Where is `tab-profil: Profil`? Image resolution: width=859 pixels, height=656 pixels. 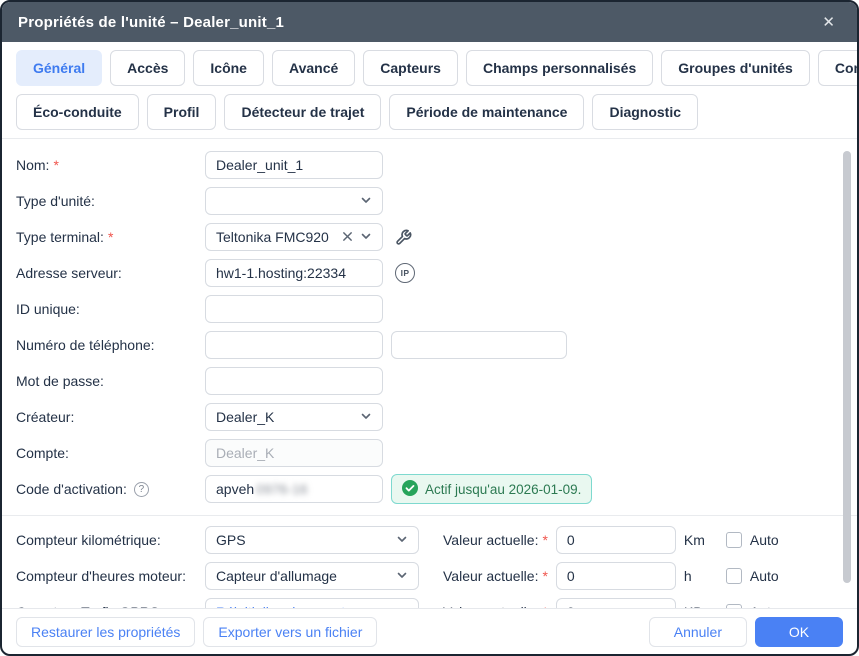
tab-profil: Profil is located at coordinates (181, 112).